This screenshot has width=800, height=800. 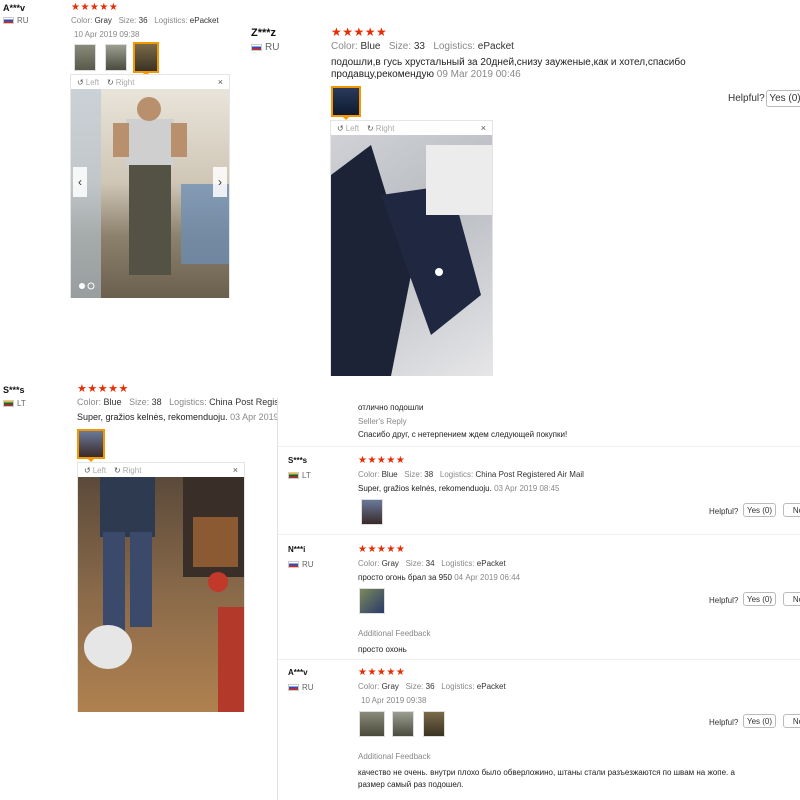 What do you see at coordinates (487, 577) in the screenshot?
I see `review-date: 04 Apr 2019 06:44` at bounding box center [487, 577].